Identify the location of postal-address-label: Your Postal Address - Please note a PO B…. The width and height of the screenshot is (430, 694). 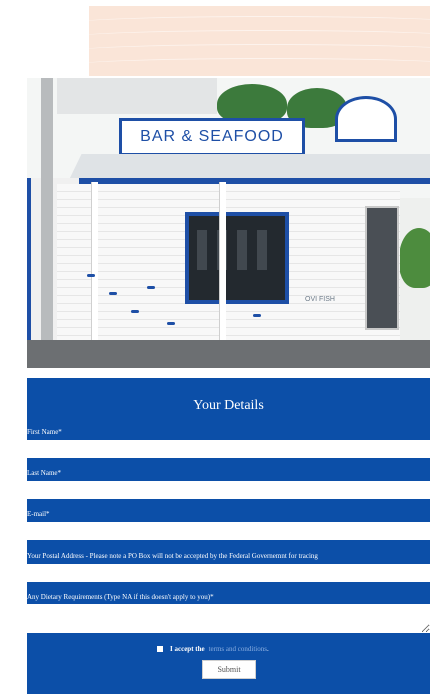
(172, 556).